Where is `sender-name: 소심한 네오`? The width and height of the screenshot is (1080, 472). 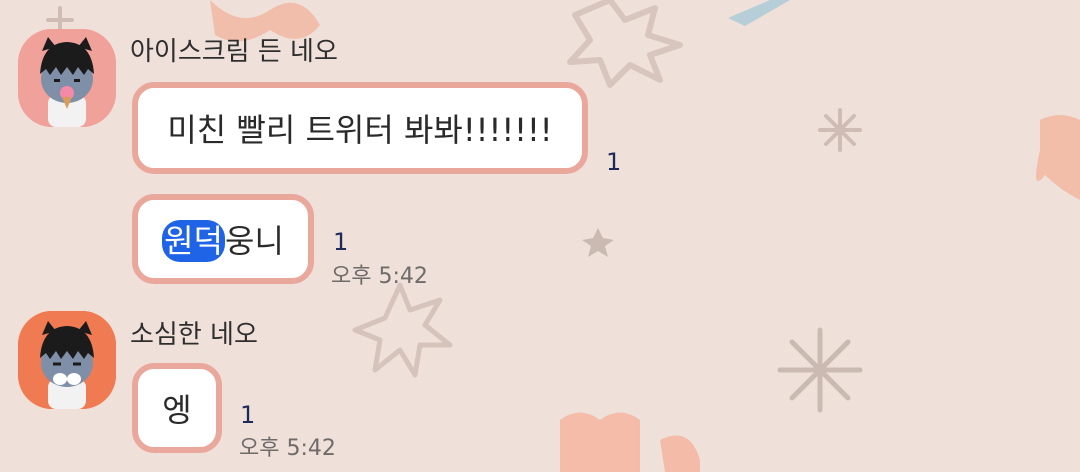 sender-name: 소심한 네오 is located at coordinates (194, 335).